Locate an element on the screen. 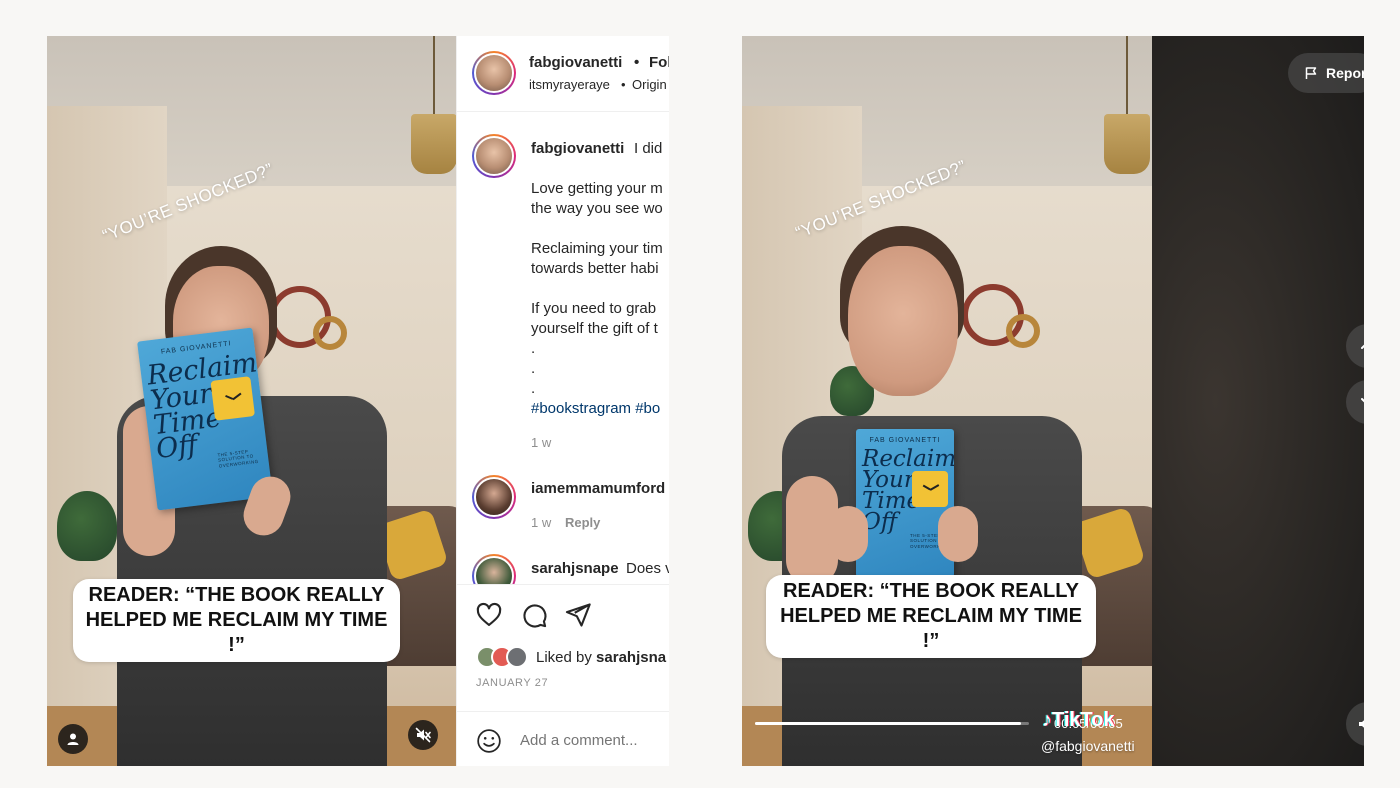  chevron-up-icon is located at coordinates (1362, 346).